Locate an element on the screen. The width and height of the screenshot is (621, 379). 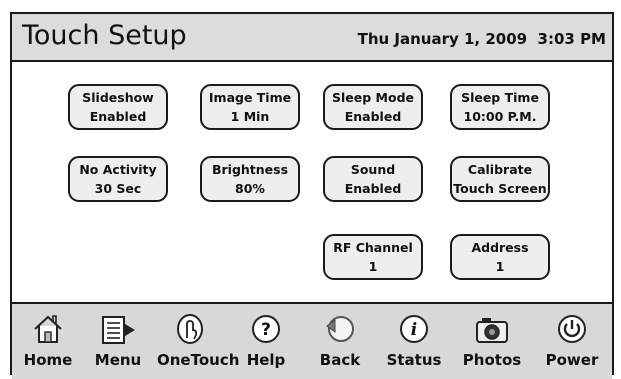
nav-photos: Photos is located at coordinates (492, 343).